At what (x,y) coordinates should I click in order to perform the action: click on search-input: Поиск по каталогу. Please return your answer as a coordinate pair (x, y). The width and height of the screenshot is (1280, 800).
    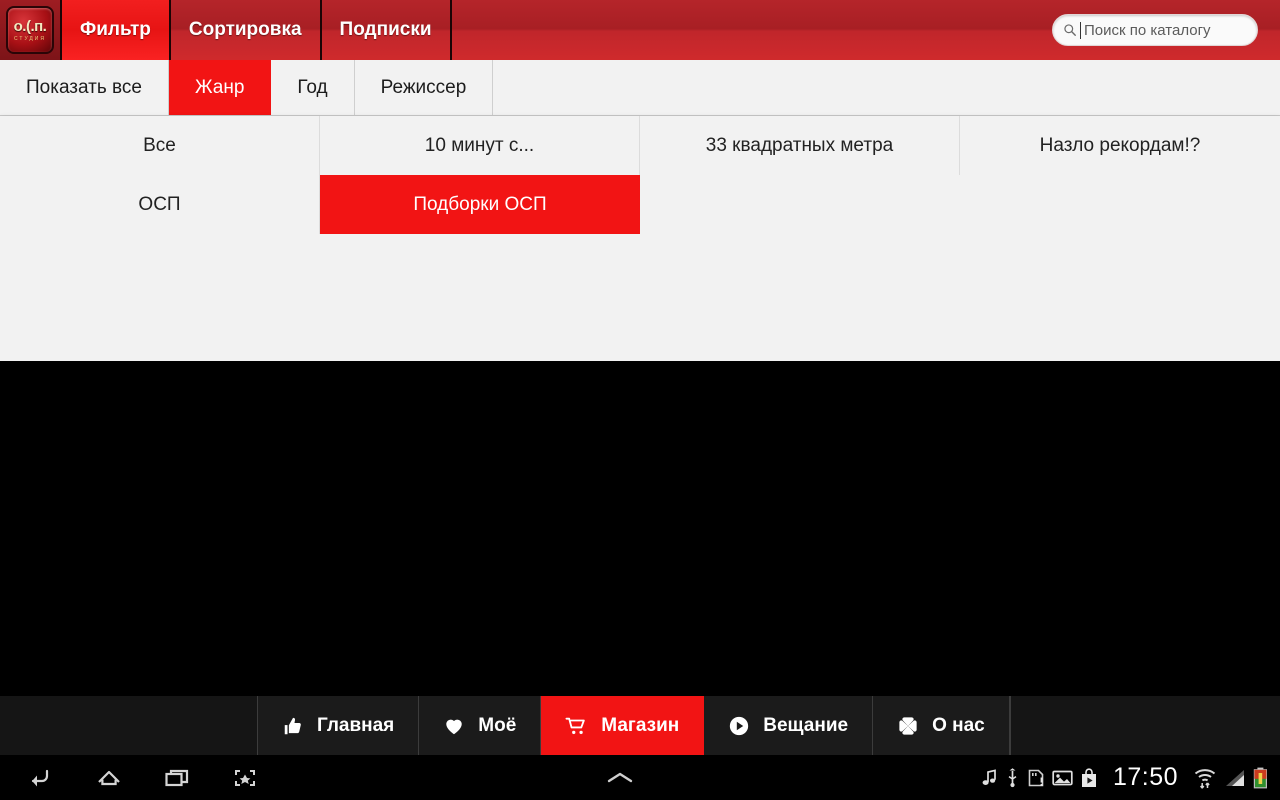
    Looking at the image, I should click on (1155, 30).